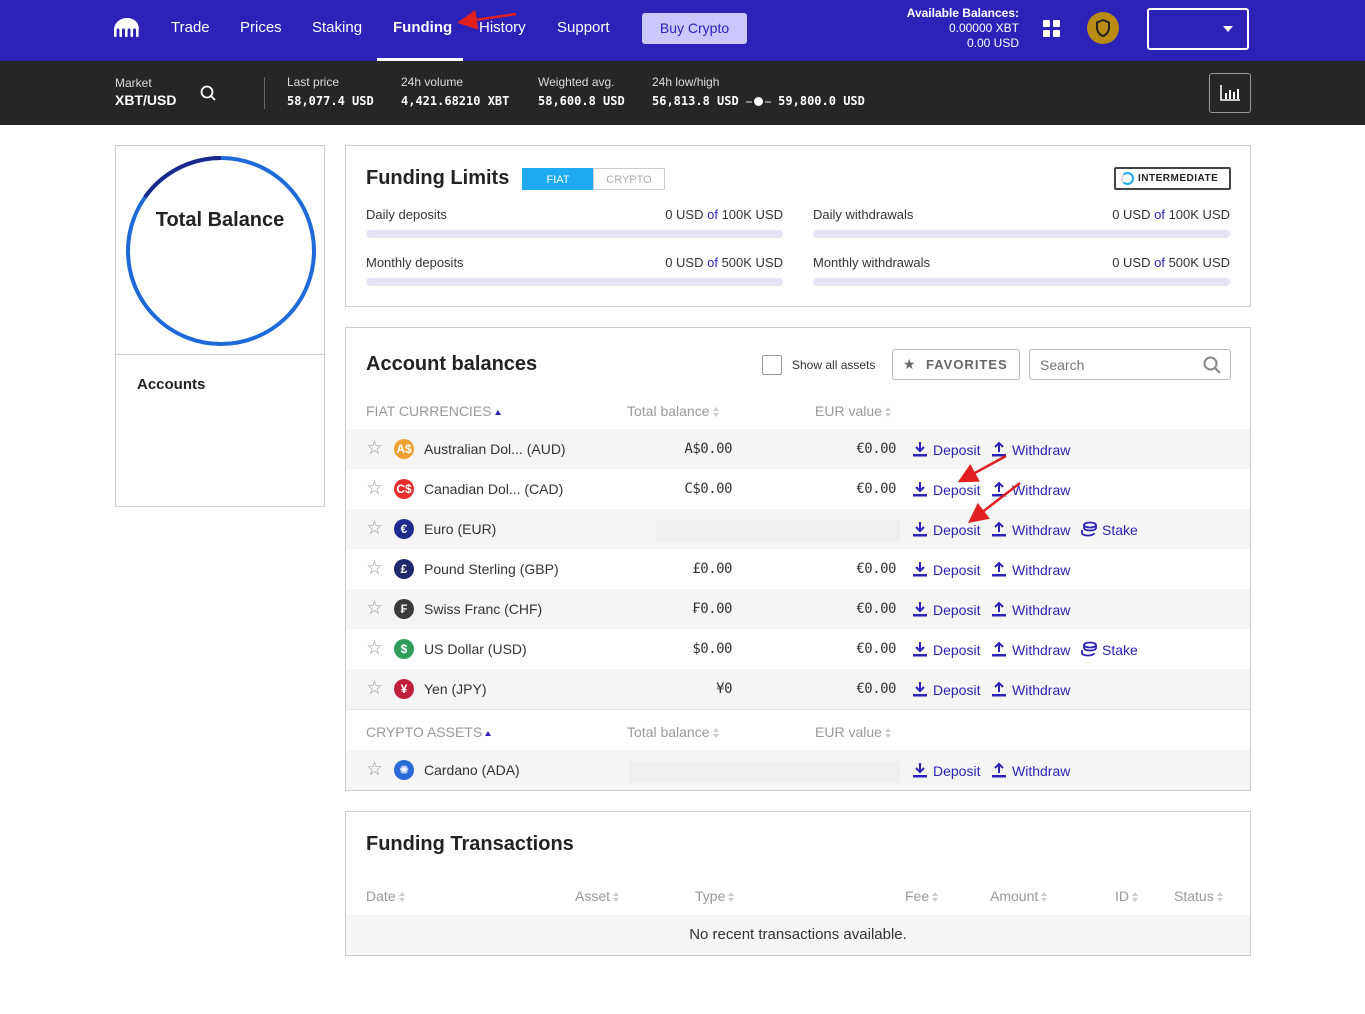 The height and width of the screenshot is (1014, 1365). Describe the element at coordinates (337, 27) in the screenshot. I see `nav-staking: Staking` at that location.